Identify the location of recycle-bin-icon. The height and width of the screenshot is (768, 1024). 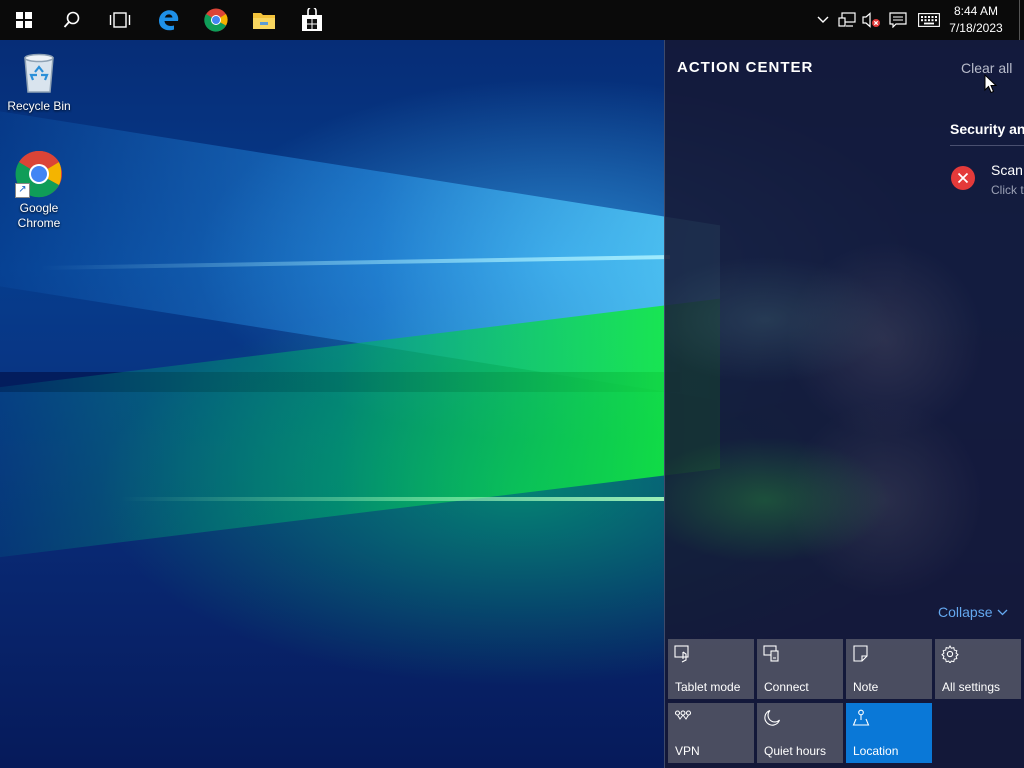
(39, 72).